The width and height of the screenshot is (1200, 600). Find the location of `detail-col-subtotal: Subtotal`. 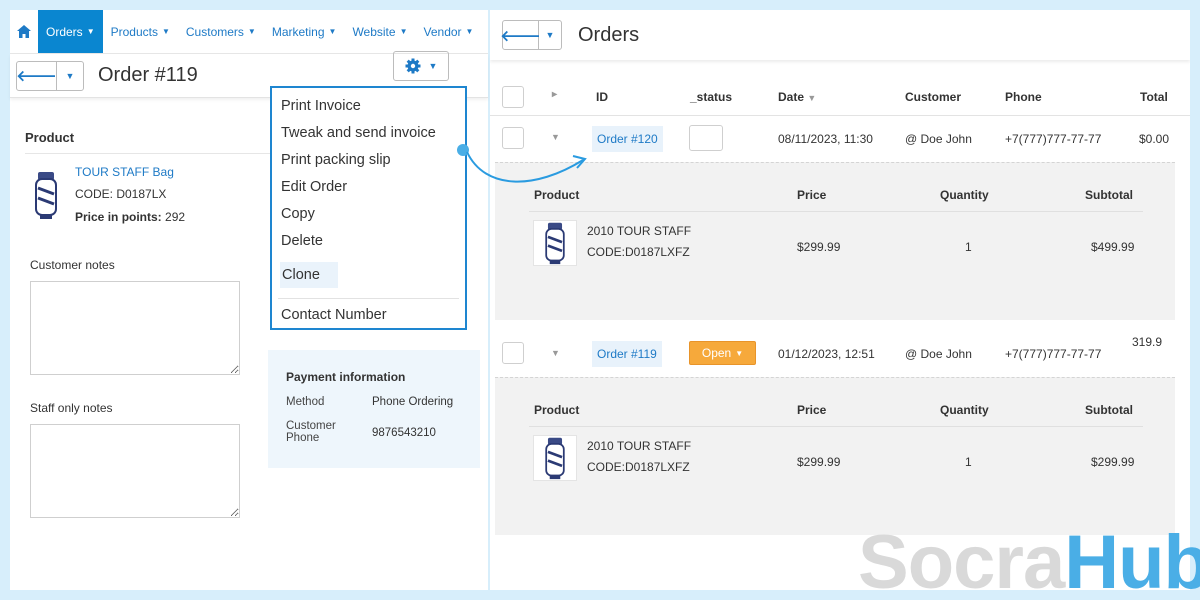

detail-col-subtotal: Subtotal is located at coordinates (1109, 410).